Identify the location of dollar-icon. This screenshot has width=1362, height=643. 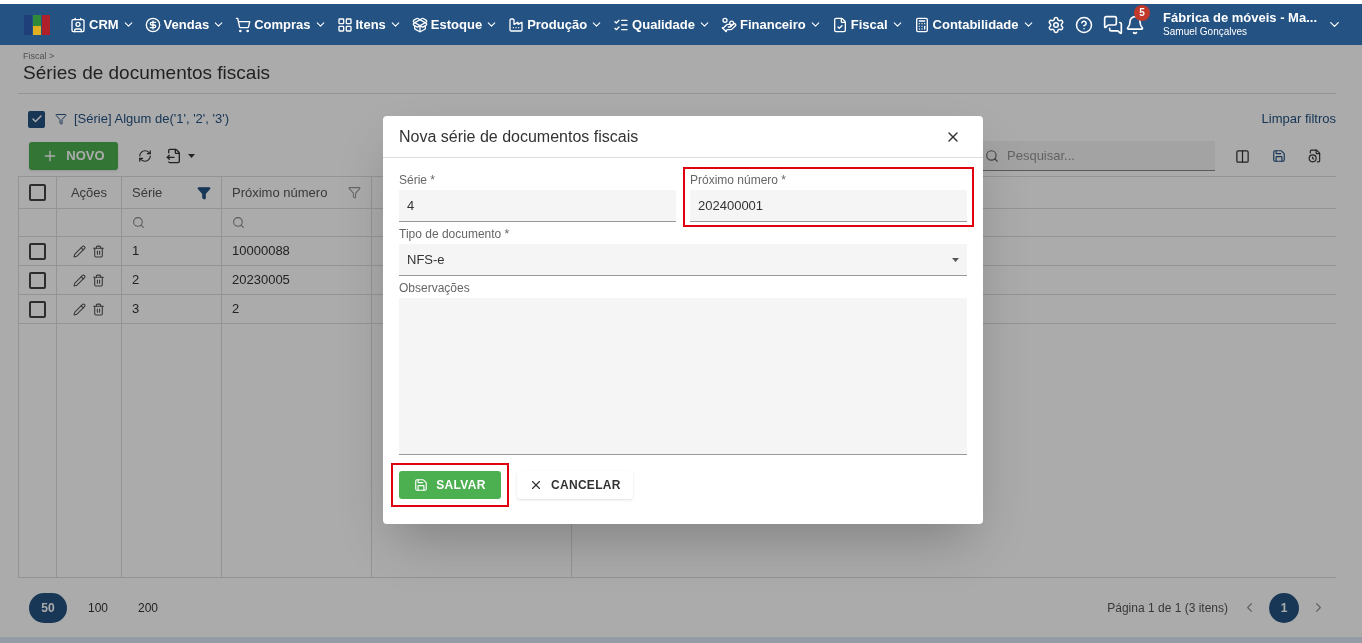
(152, 24).